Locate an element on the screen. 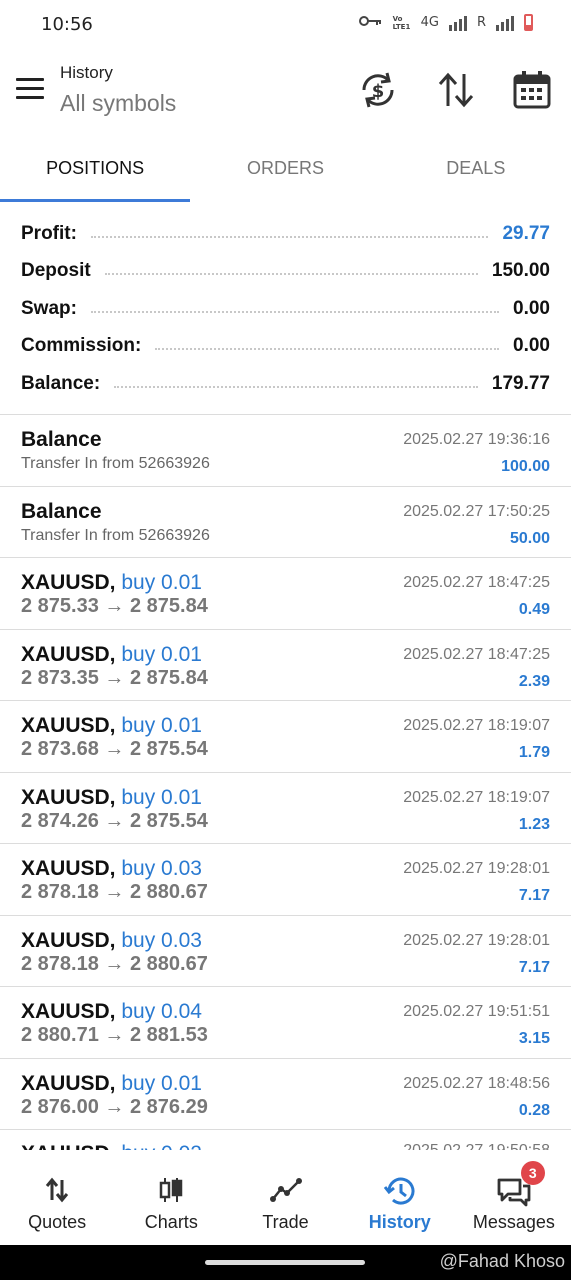 This screenshot has height=1280, width=571. quotes-icon is located at coordinates (57, 1190).